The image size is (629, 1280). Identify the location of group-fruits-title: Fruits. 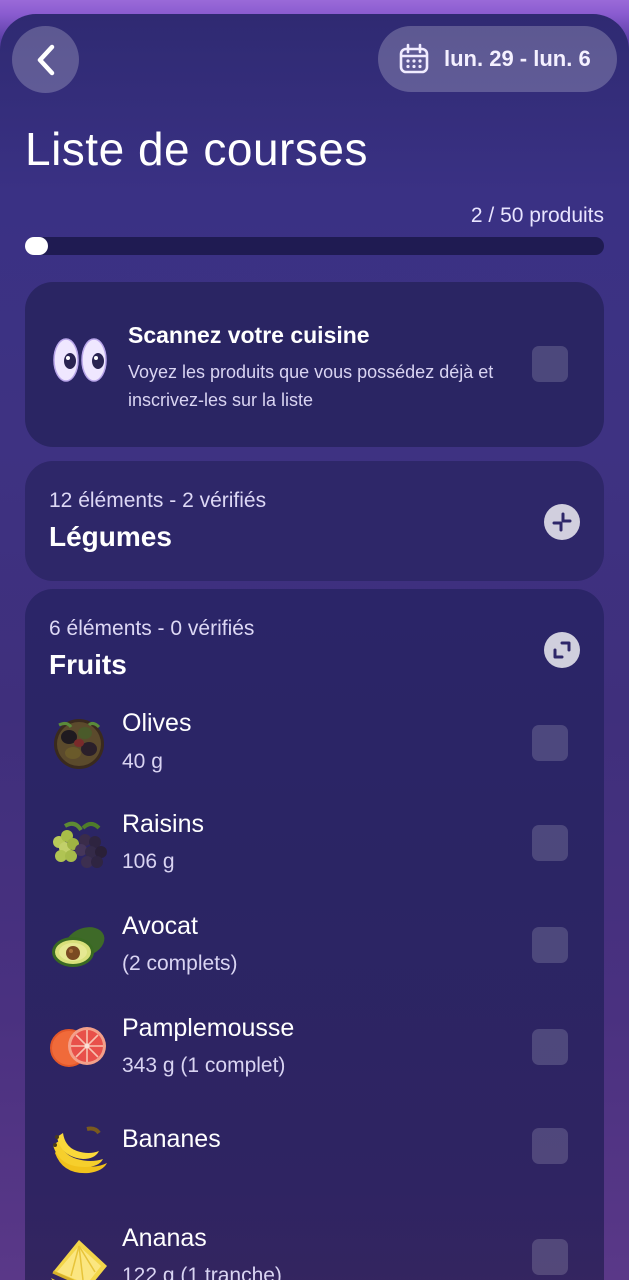
(88, 665).